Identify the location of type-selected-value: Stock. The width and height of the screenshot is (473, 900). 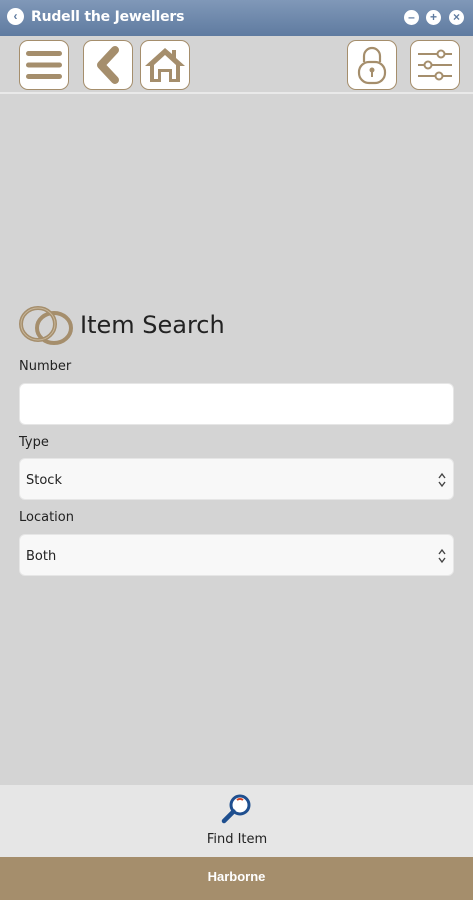
(44, 480).